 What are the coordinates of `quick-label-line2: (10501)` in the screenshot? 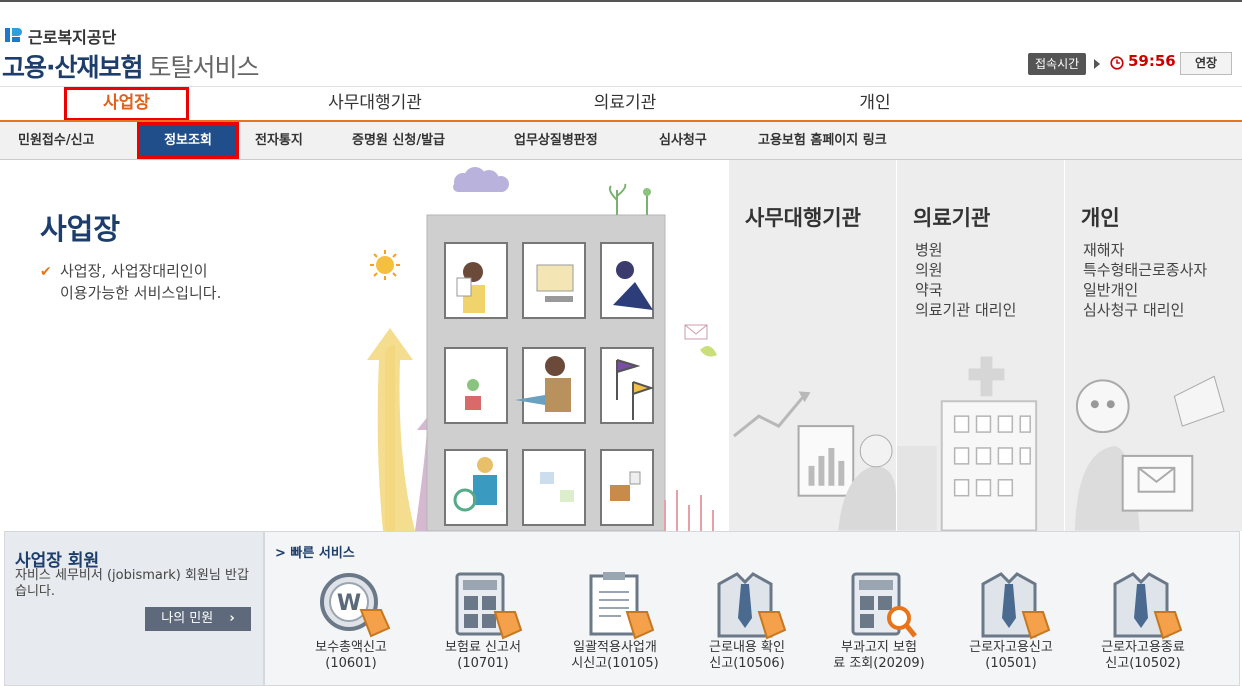 It's located at (1011, 663).